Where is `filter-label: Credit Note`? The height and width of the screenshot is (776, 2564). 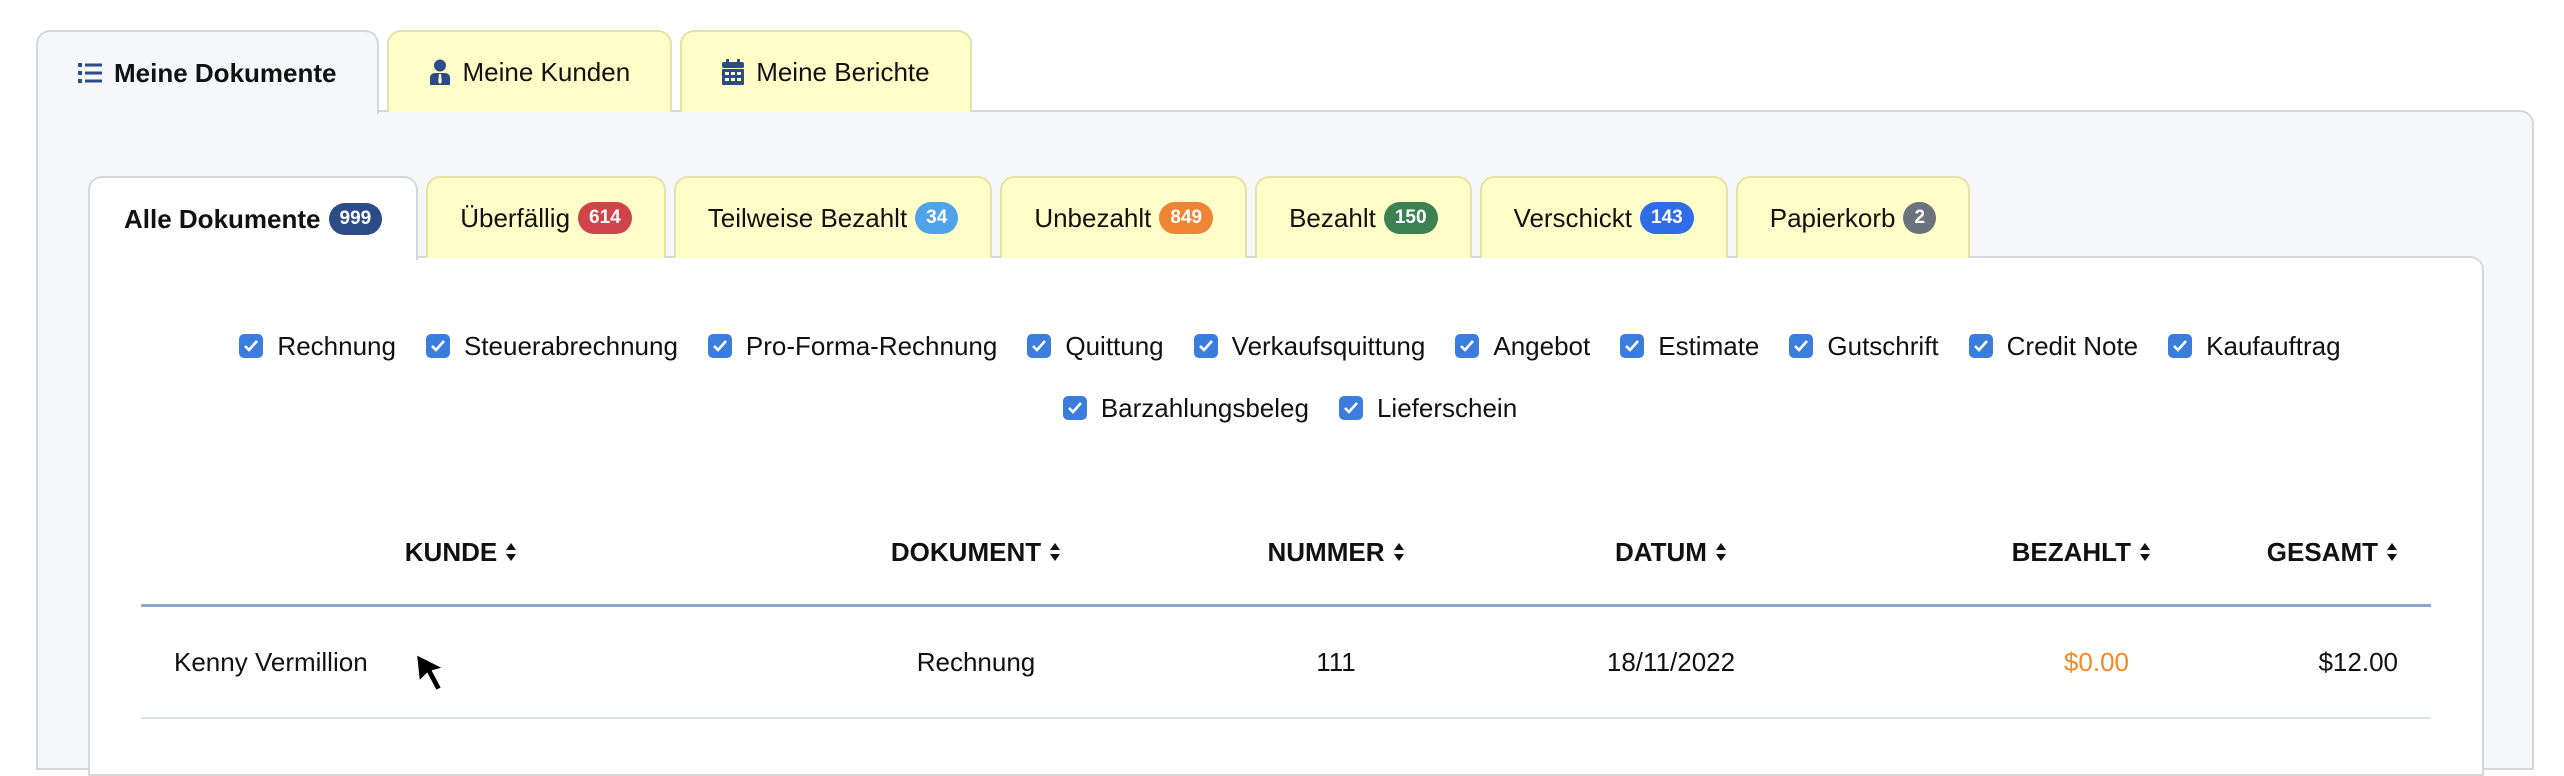 filter-label: Credit Note is located at coordinates (2072, 345).